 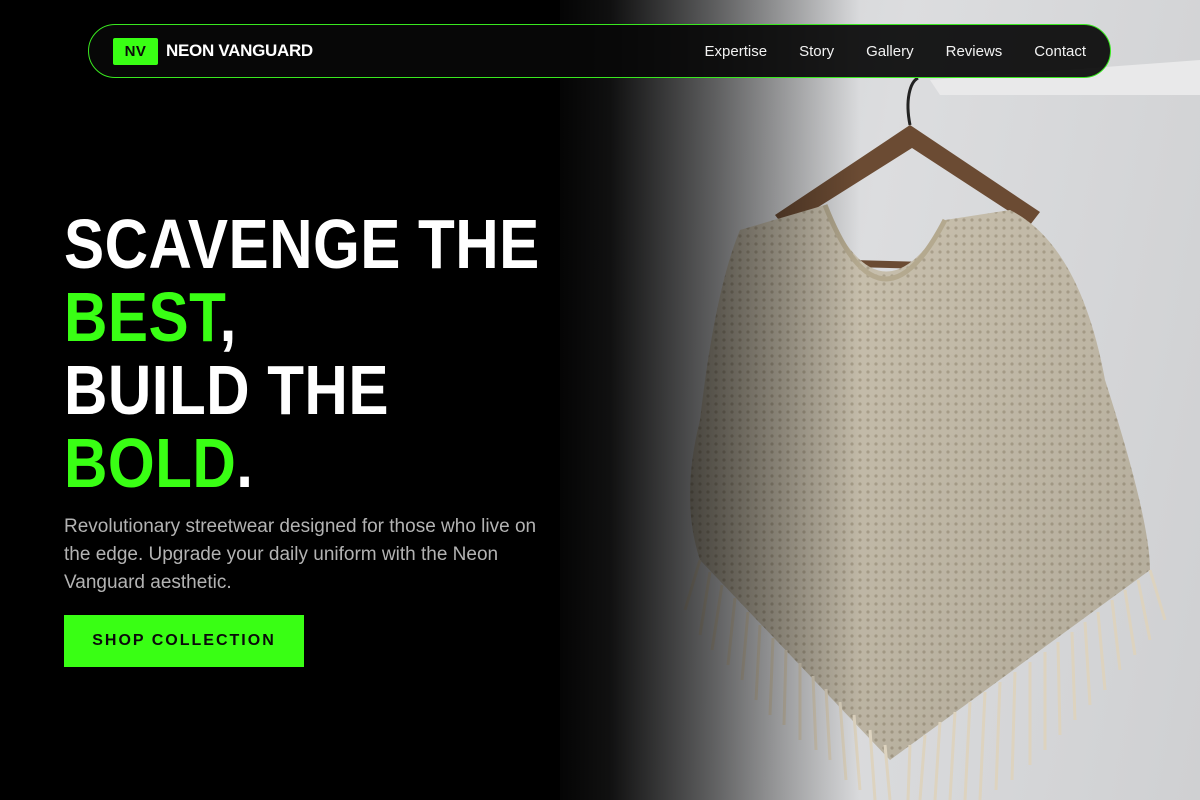 I want to click on headline-comma: ,, so click(x=228, y=317).